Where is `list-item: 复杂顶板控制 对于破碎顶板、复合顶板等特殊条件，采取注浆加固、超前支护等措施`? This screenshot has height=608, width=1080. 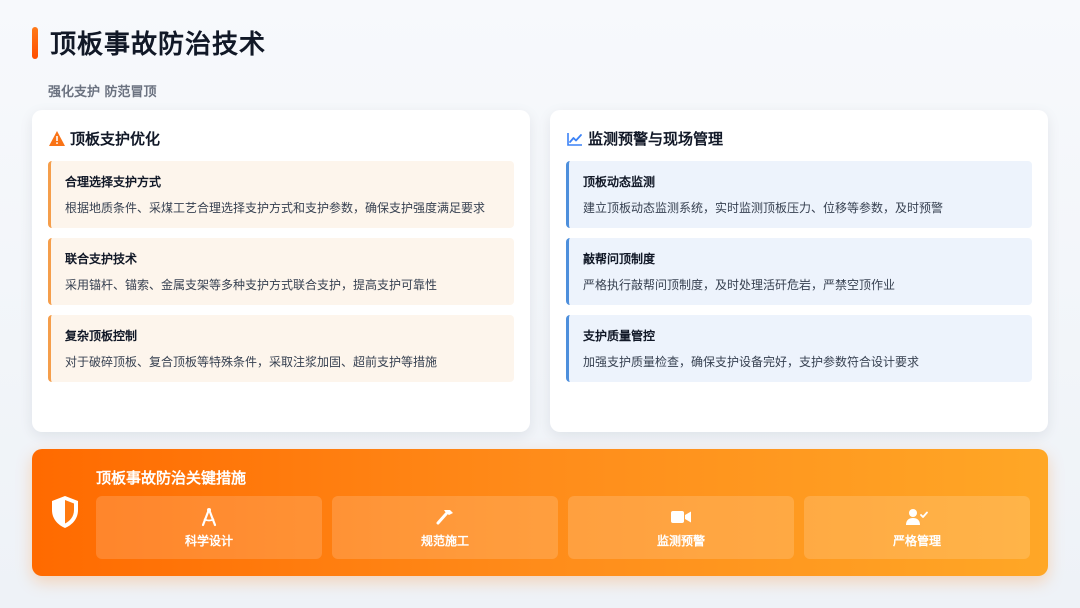
list-item: 复杂顶板控制 对于破碎顶板、复合顶板等特殊条件，采取注浆加固、超前支护等措施 is located at coordinates (281, 348).